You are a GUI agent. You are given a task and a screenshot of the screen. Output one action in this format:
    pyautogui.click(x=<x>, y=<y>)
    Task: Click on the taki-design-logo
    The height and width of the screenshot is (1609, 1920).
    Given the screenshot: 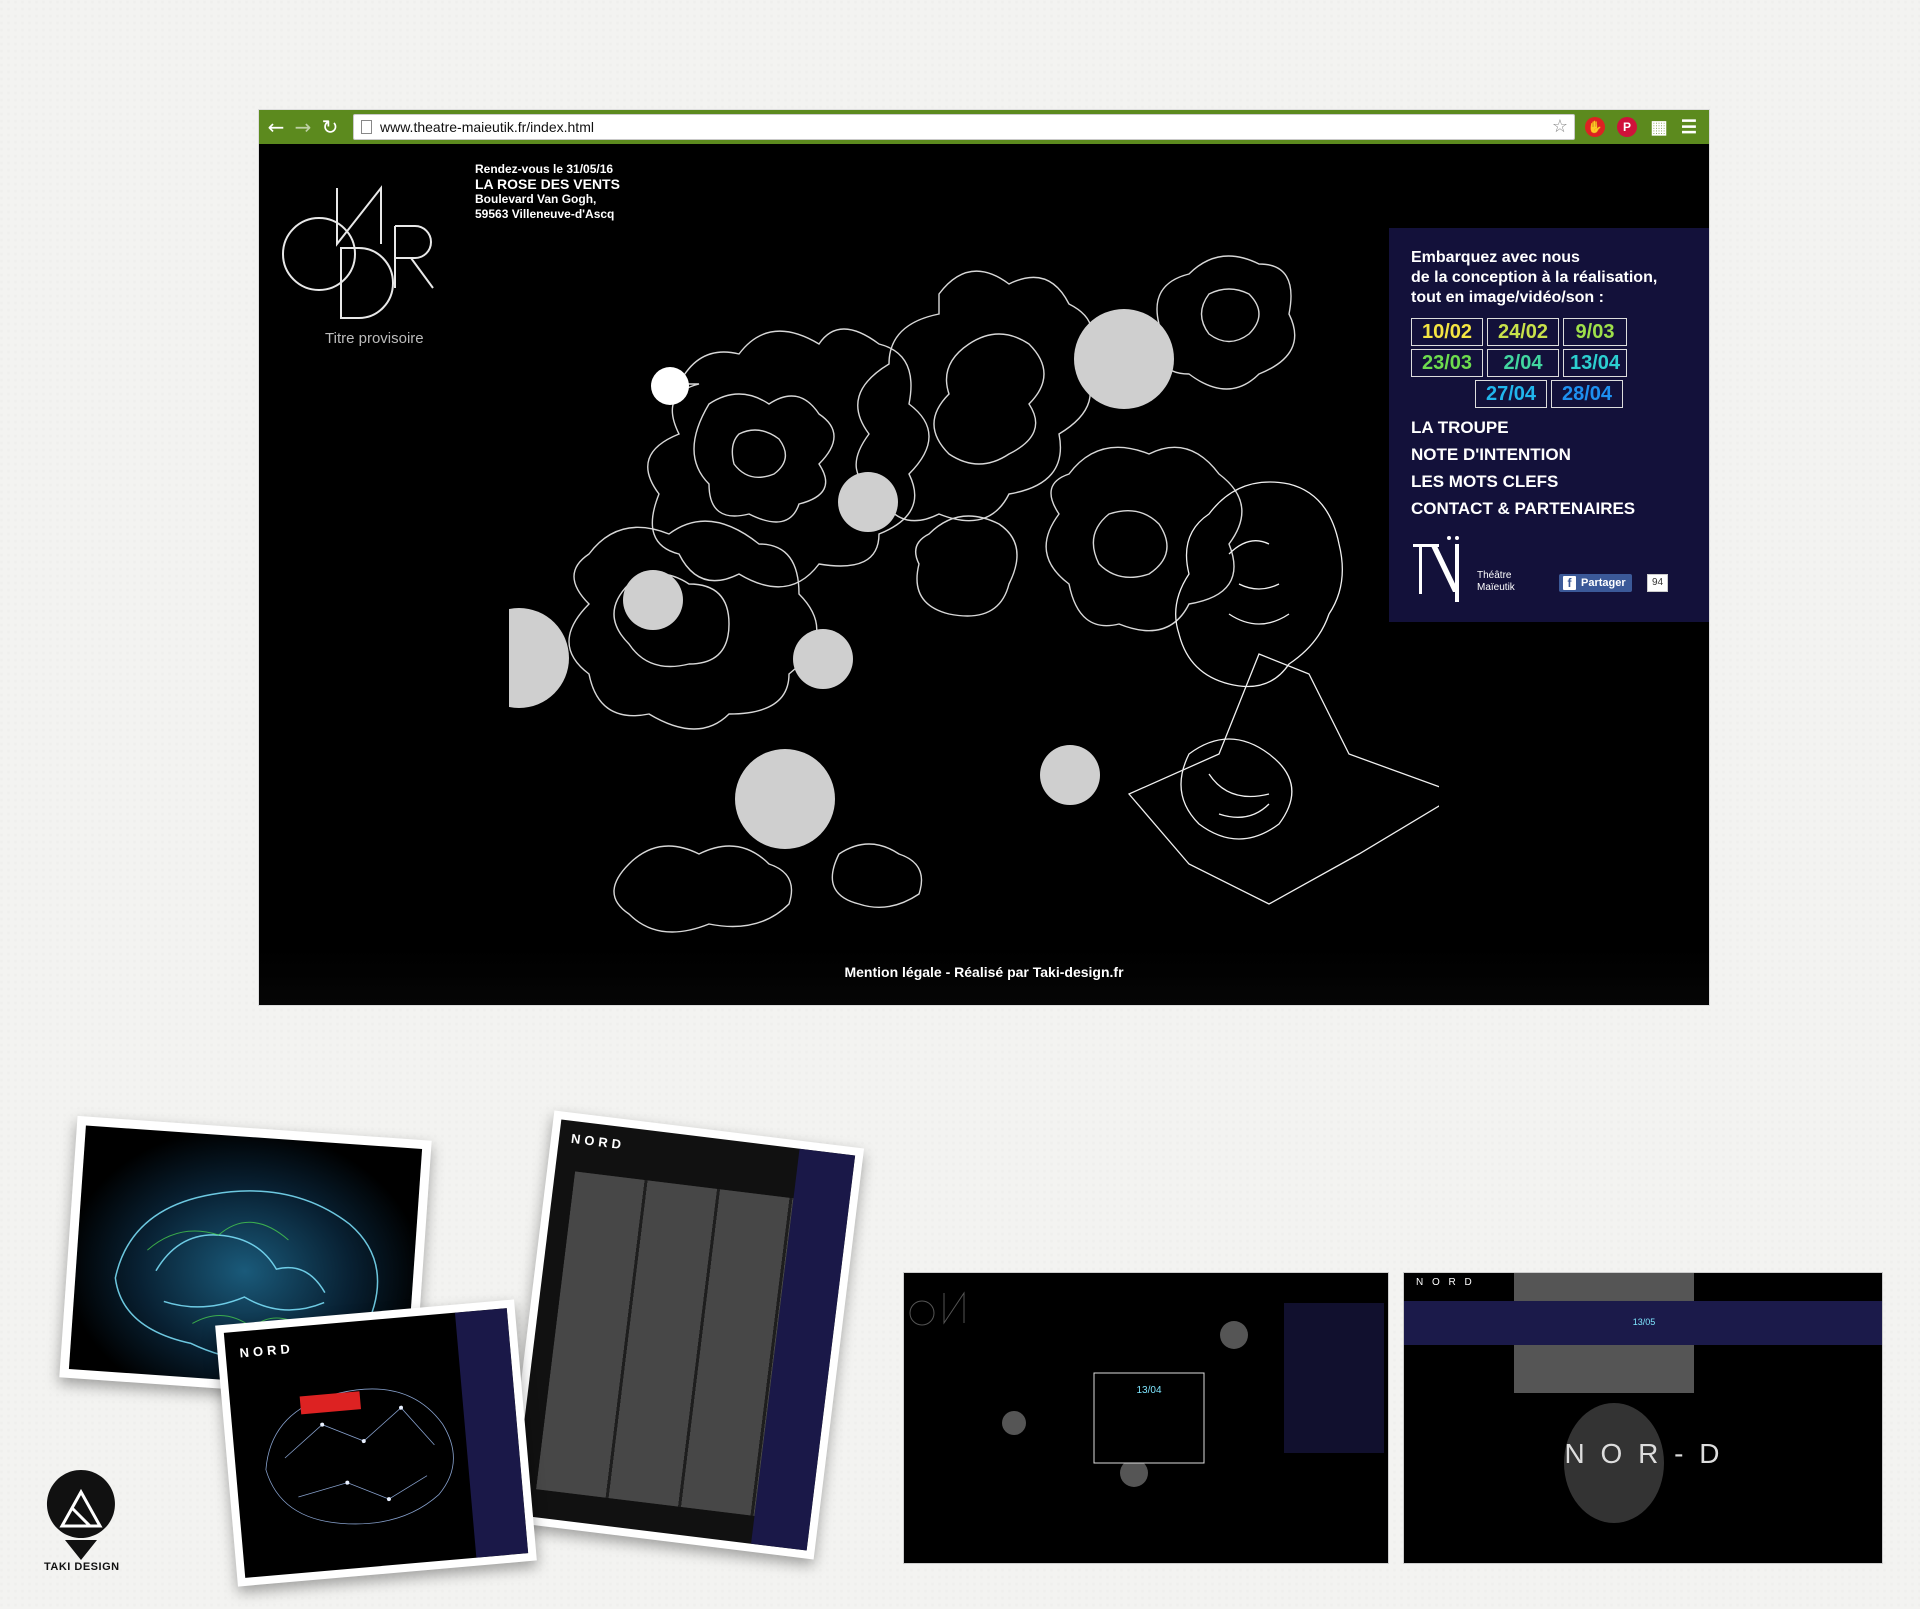 What is the action you would take?
    pyautogui.click(x=80, y=1515)
    